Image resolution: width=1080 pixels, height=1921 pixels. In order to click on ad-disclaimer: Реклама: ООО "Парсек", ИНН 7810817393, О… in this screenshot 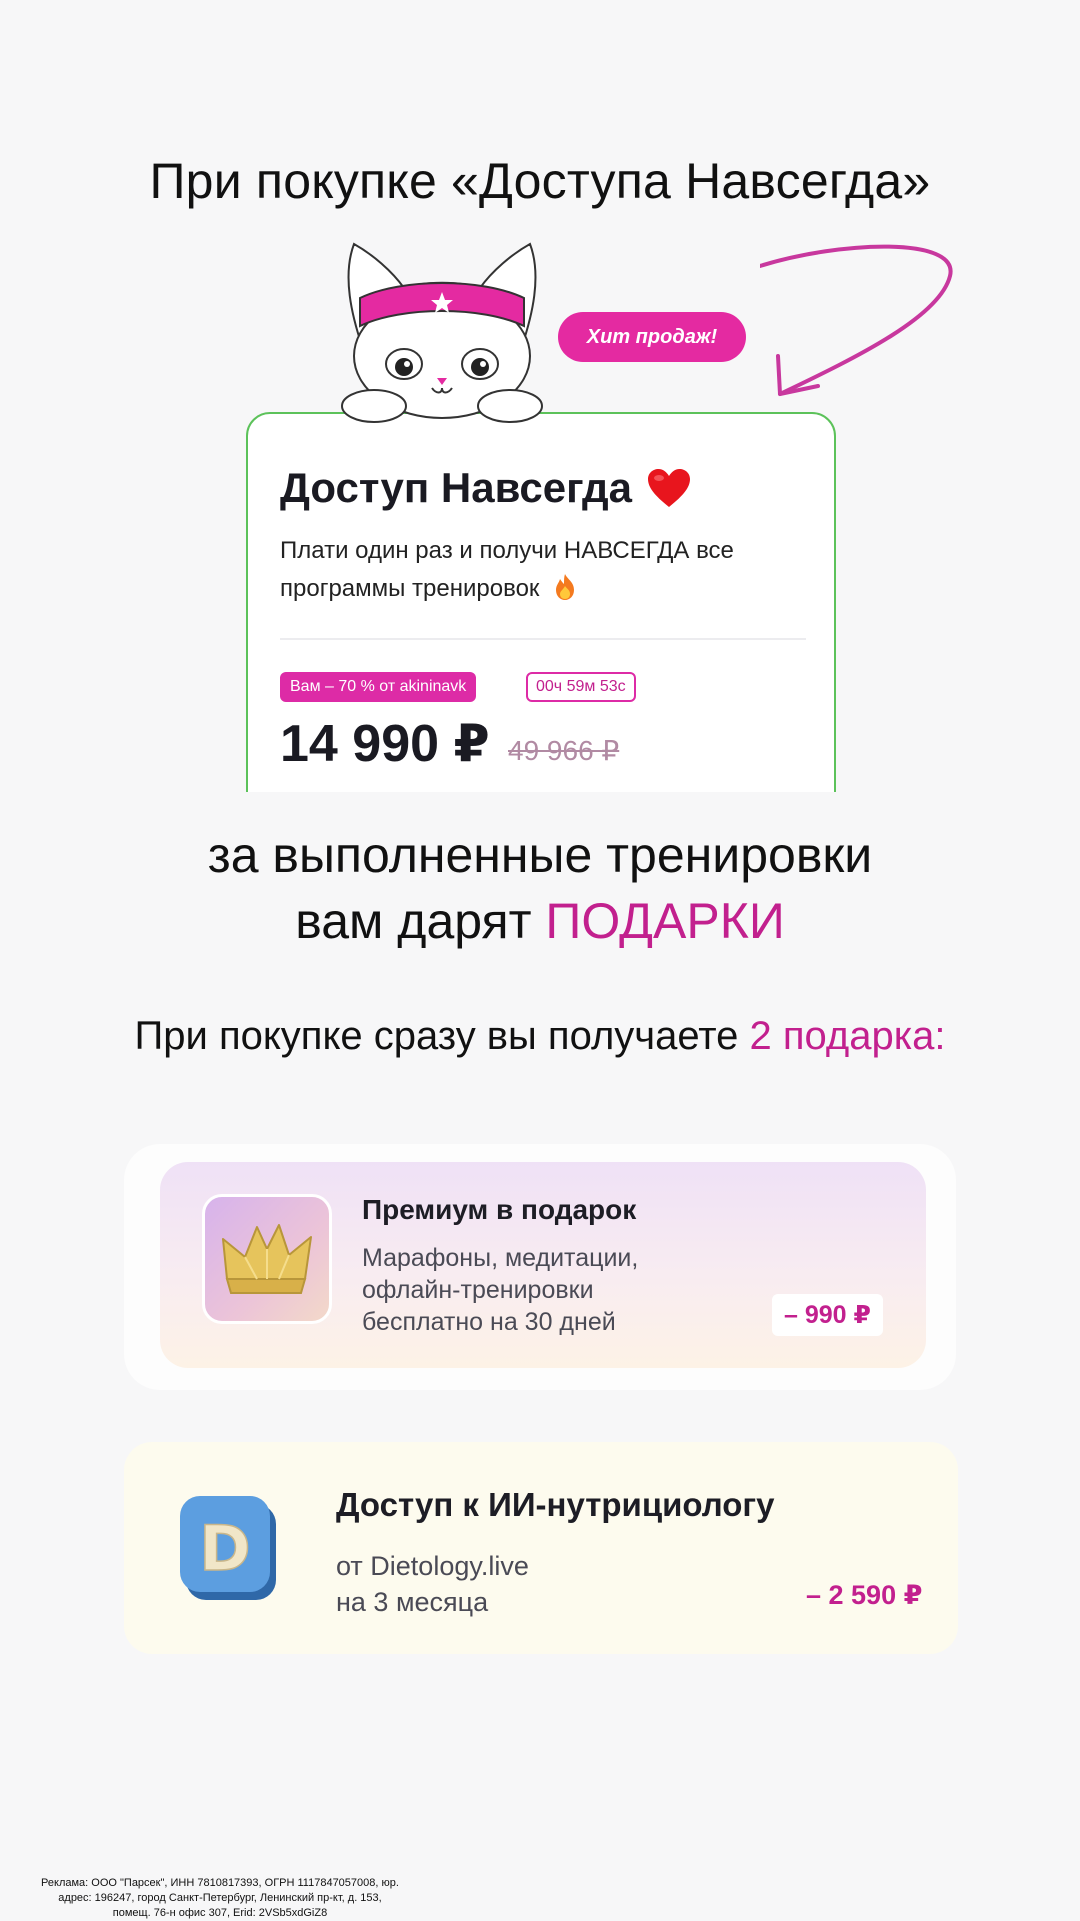, I will do `click(220, 1898)`.